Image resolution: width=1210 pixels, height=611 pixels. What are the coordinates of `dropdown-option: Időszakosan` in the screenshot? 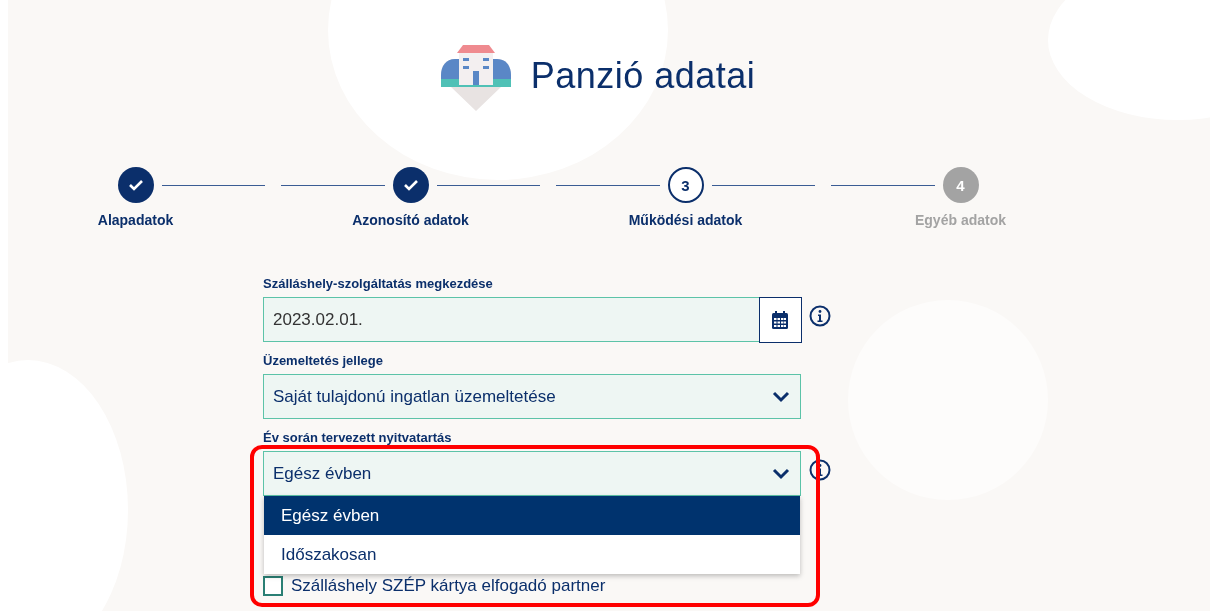 It's located at (532, 554).